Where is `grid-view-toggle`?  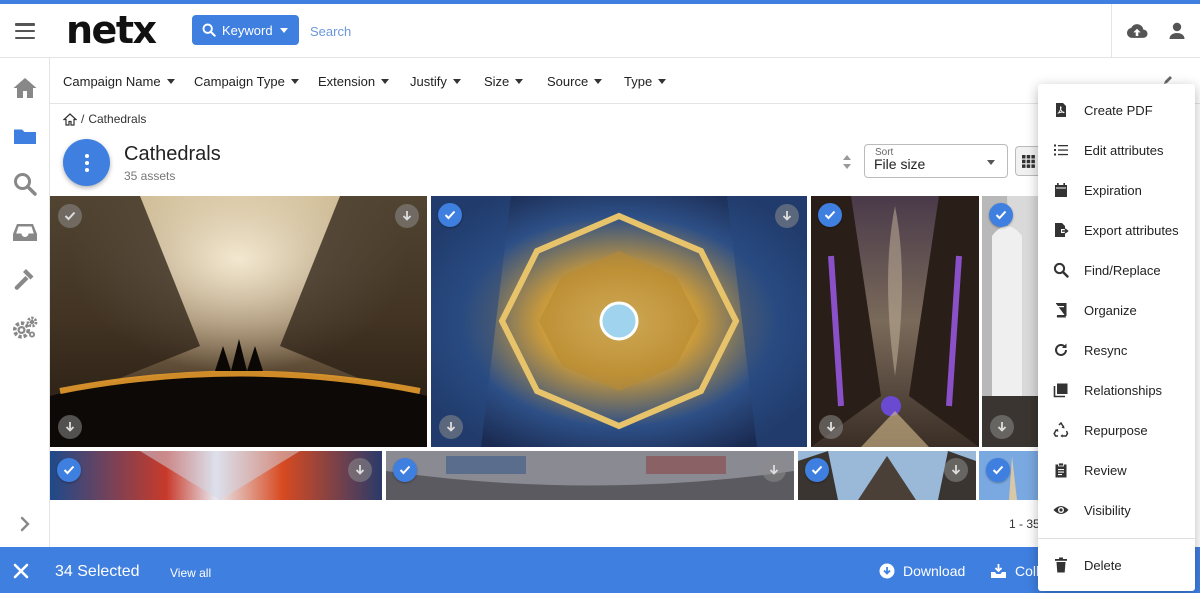 grid-view-toggle is located at coordinates (1027, 161).